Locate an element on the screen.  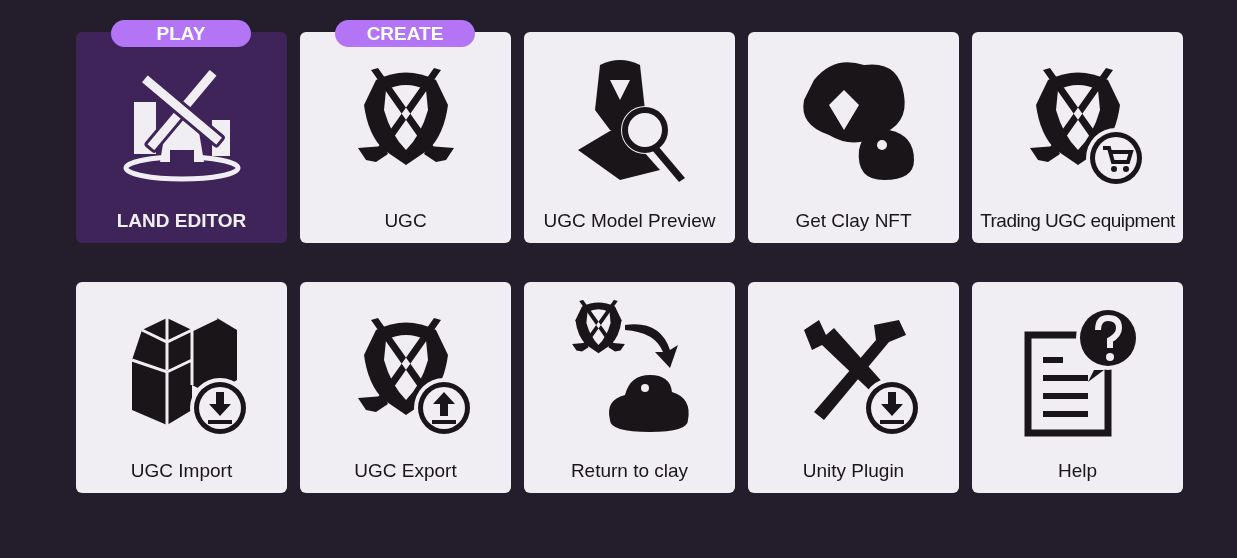
tile-label: Trading UGC equipment is located at coordinates (1077, 221).